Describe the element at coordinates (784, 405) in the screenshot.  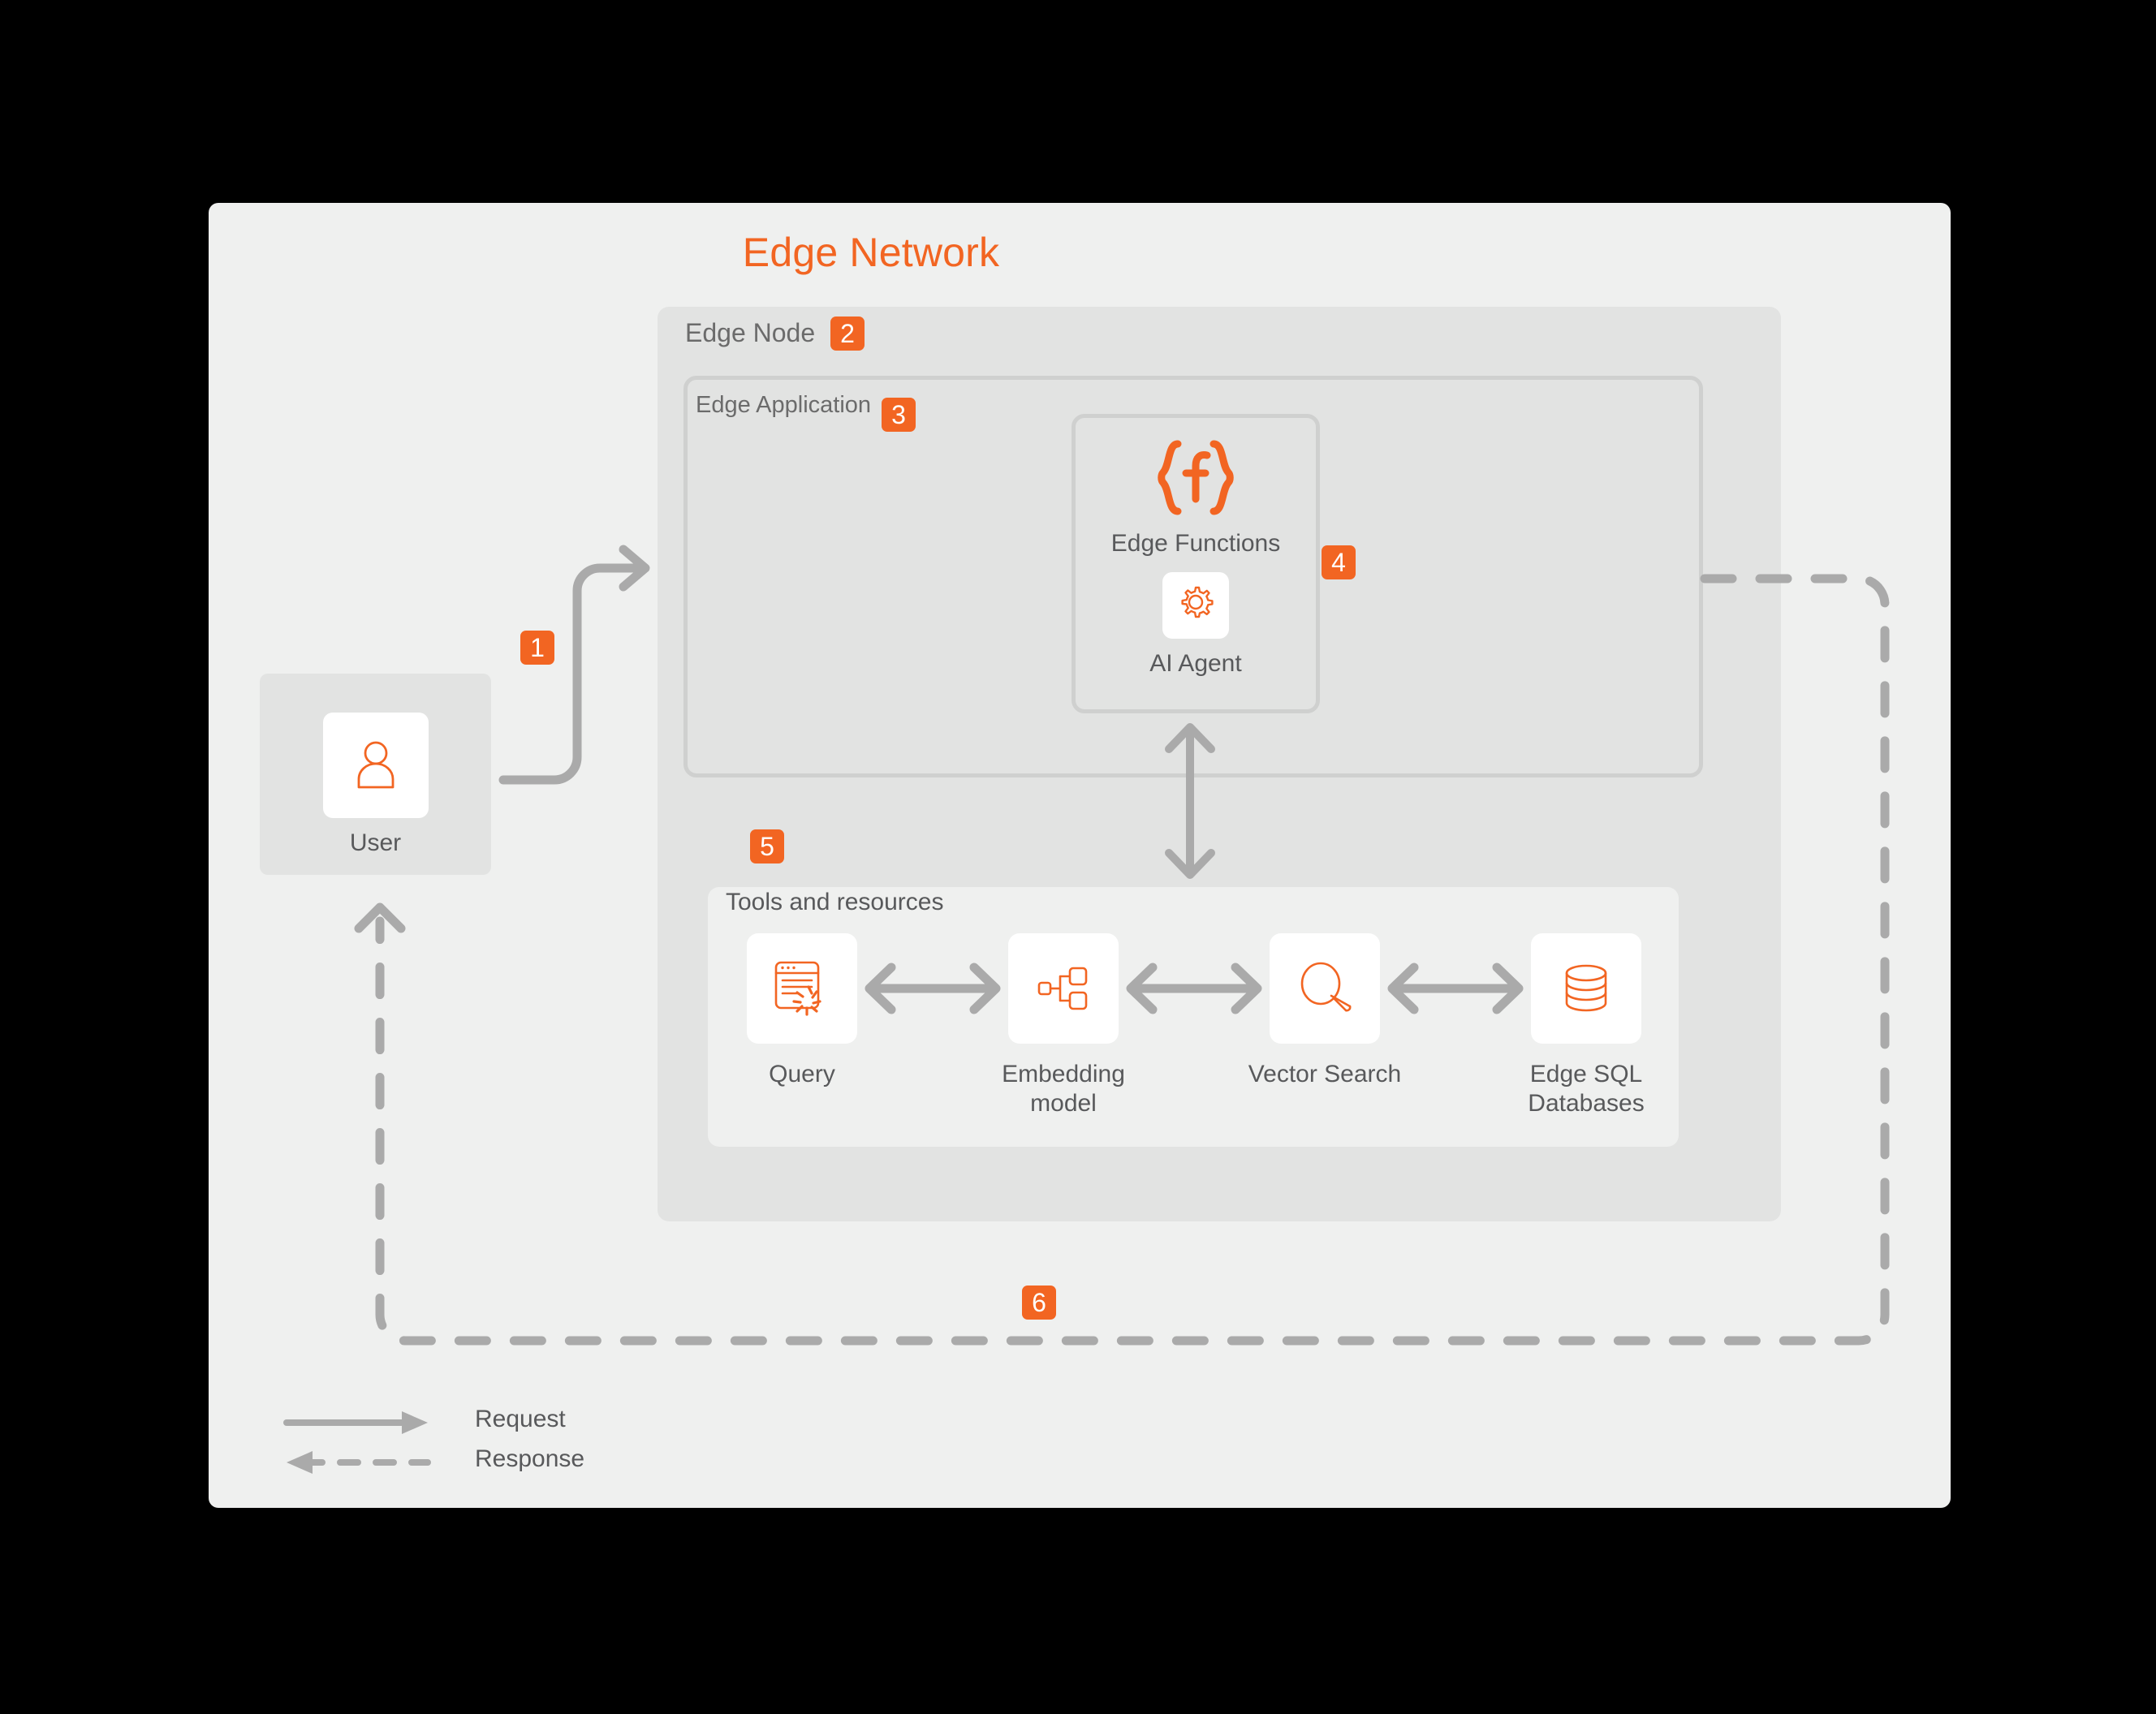
I see `edge-application-label: Edge Application` at that location.